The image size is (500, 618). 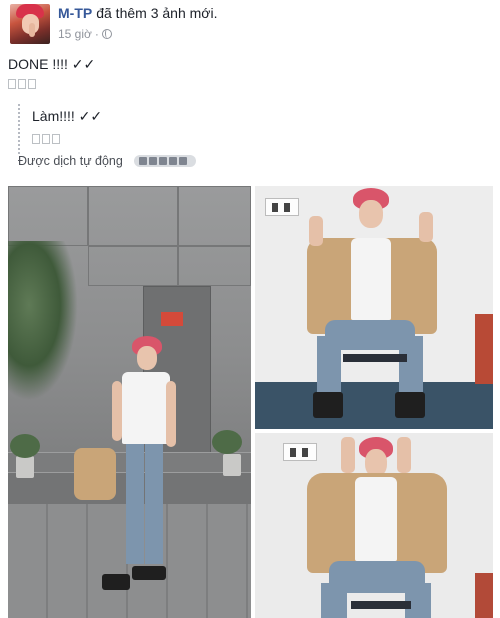 I want to click on door-sign, so click(x=172, y=319).